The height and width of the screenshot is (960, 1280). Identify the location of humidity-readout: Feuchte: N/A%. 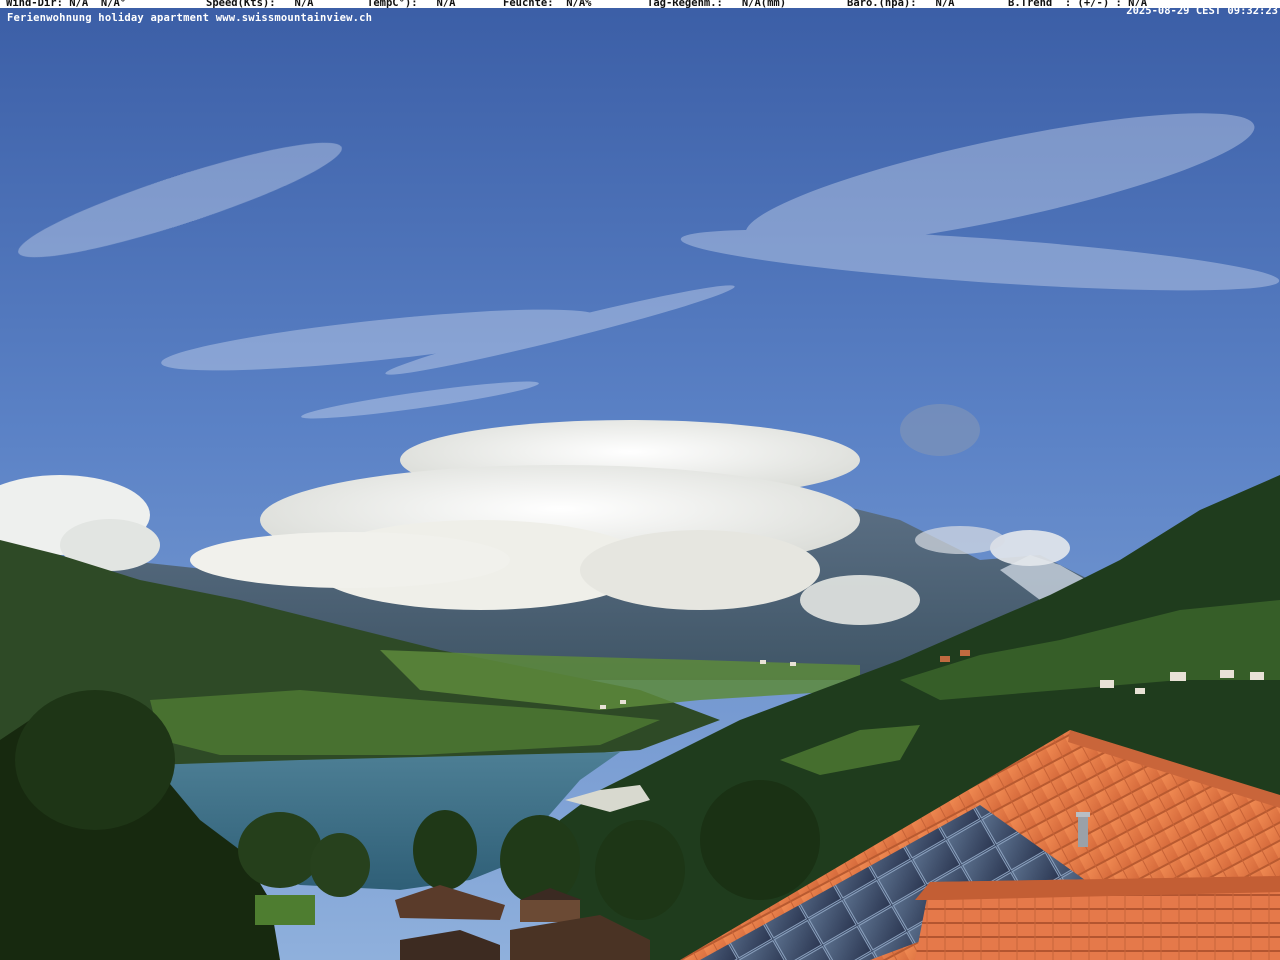
(547, 4).